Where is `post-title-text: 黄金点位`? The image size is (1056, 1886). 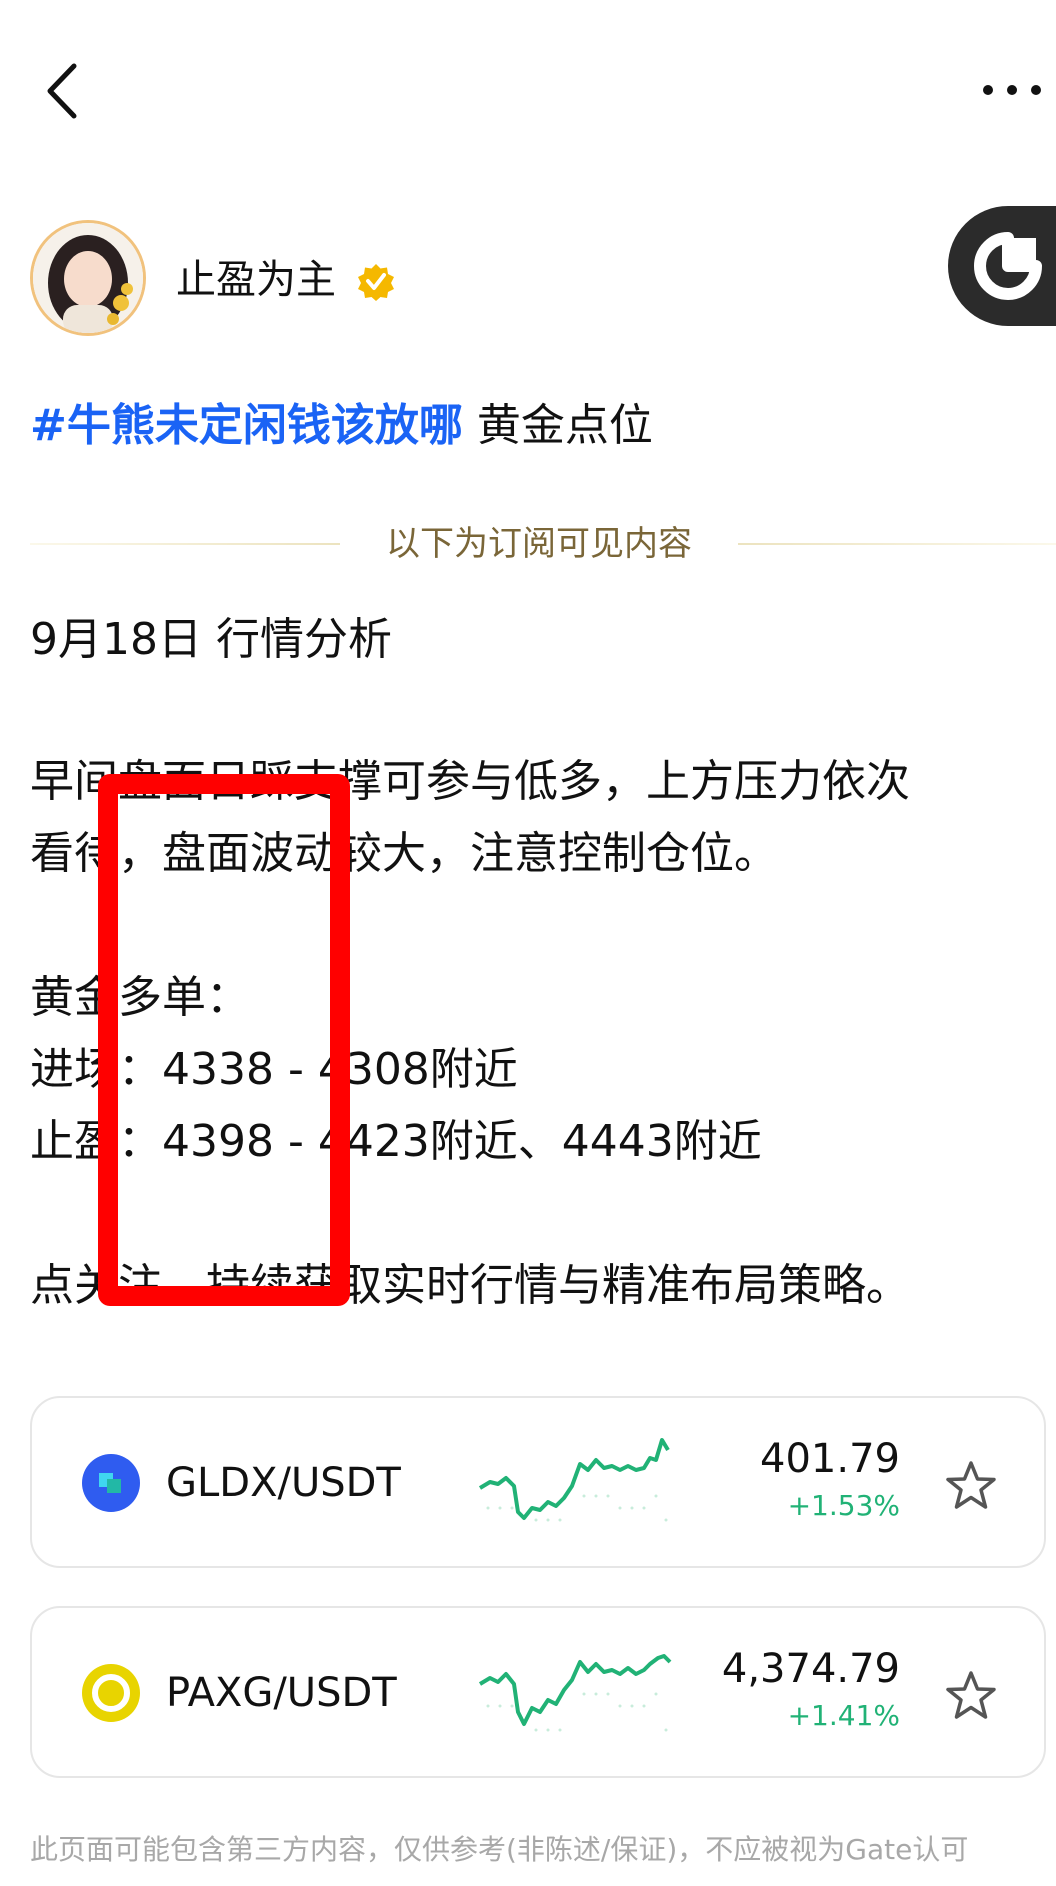 post-title-text: 黄金点位 is located at coordinates (564, 425).